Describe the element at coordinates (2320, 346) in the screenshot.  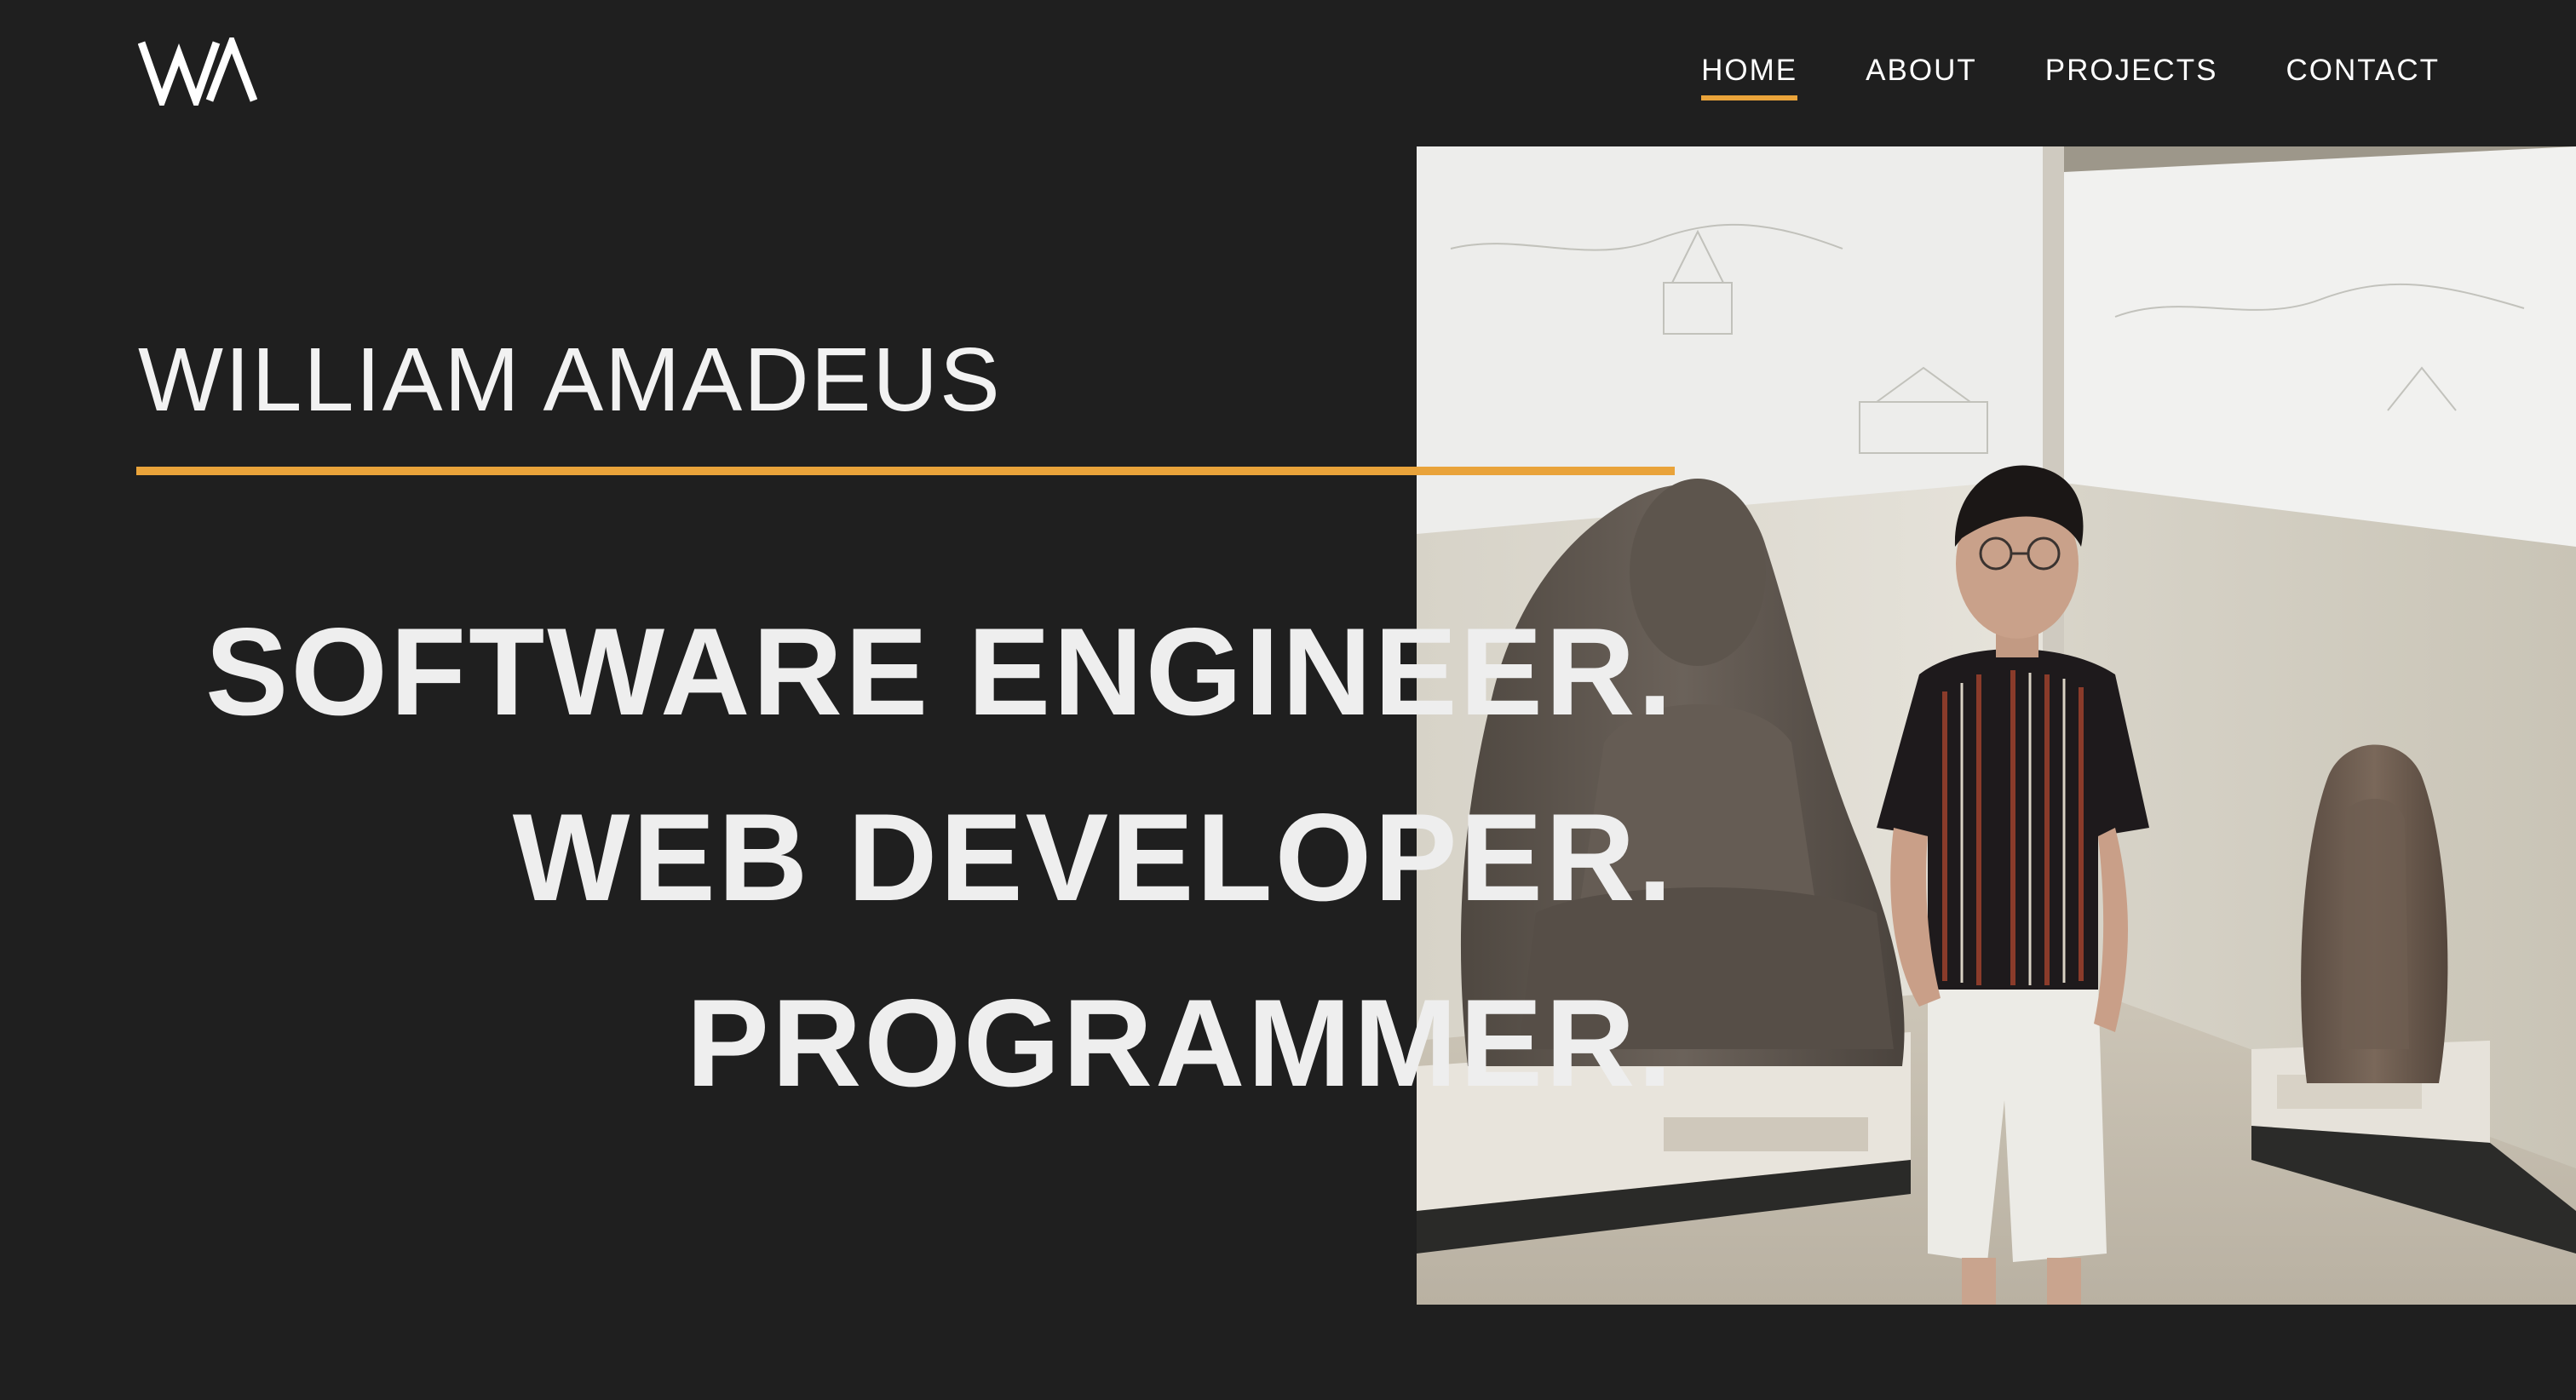
I see `photo-lightbox-right` at that location.